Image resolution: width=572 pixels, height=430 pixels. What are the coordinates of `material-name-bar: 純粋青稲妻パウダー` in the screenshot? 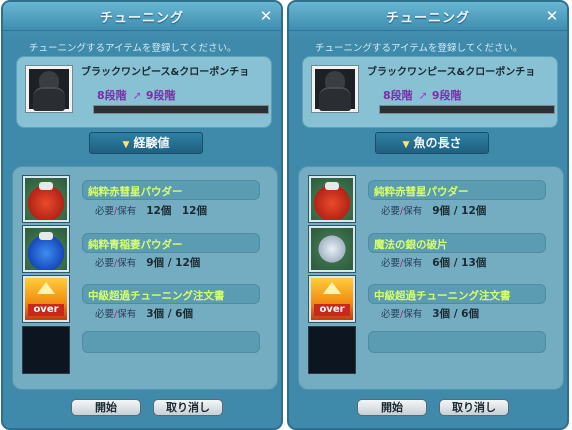 It's located at (171, 243).